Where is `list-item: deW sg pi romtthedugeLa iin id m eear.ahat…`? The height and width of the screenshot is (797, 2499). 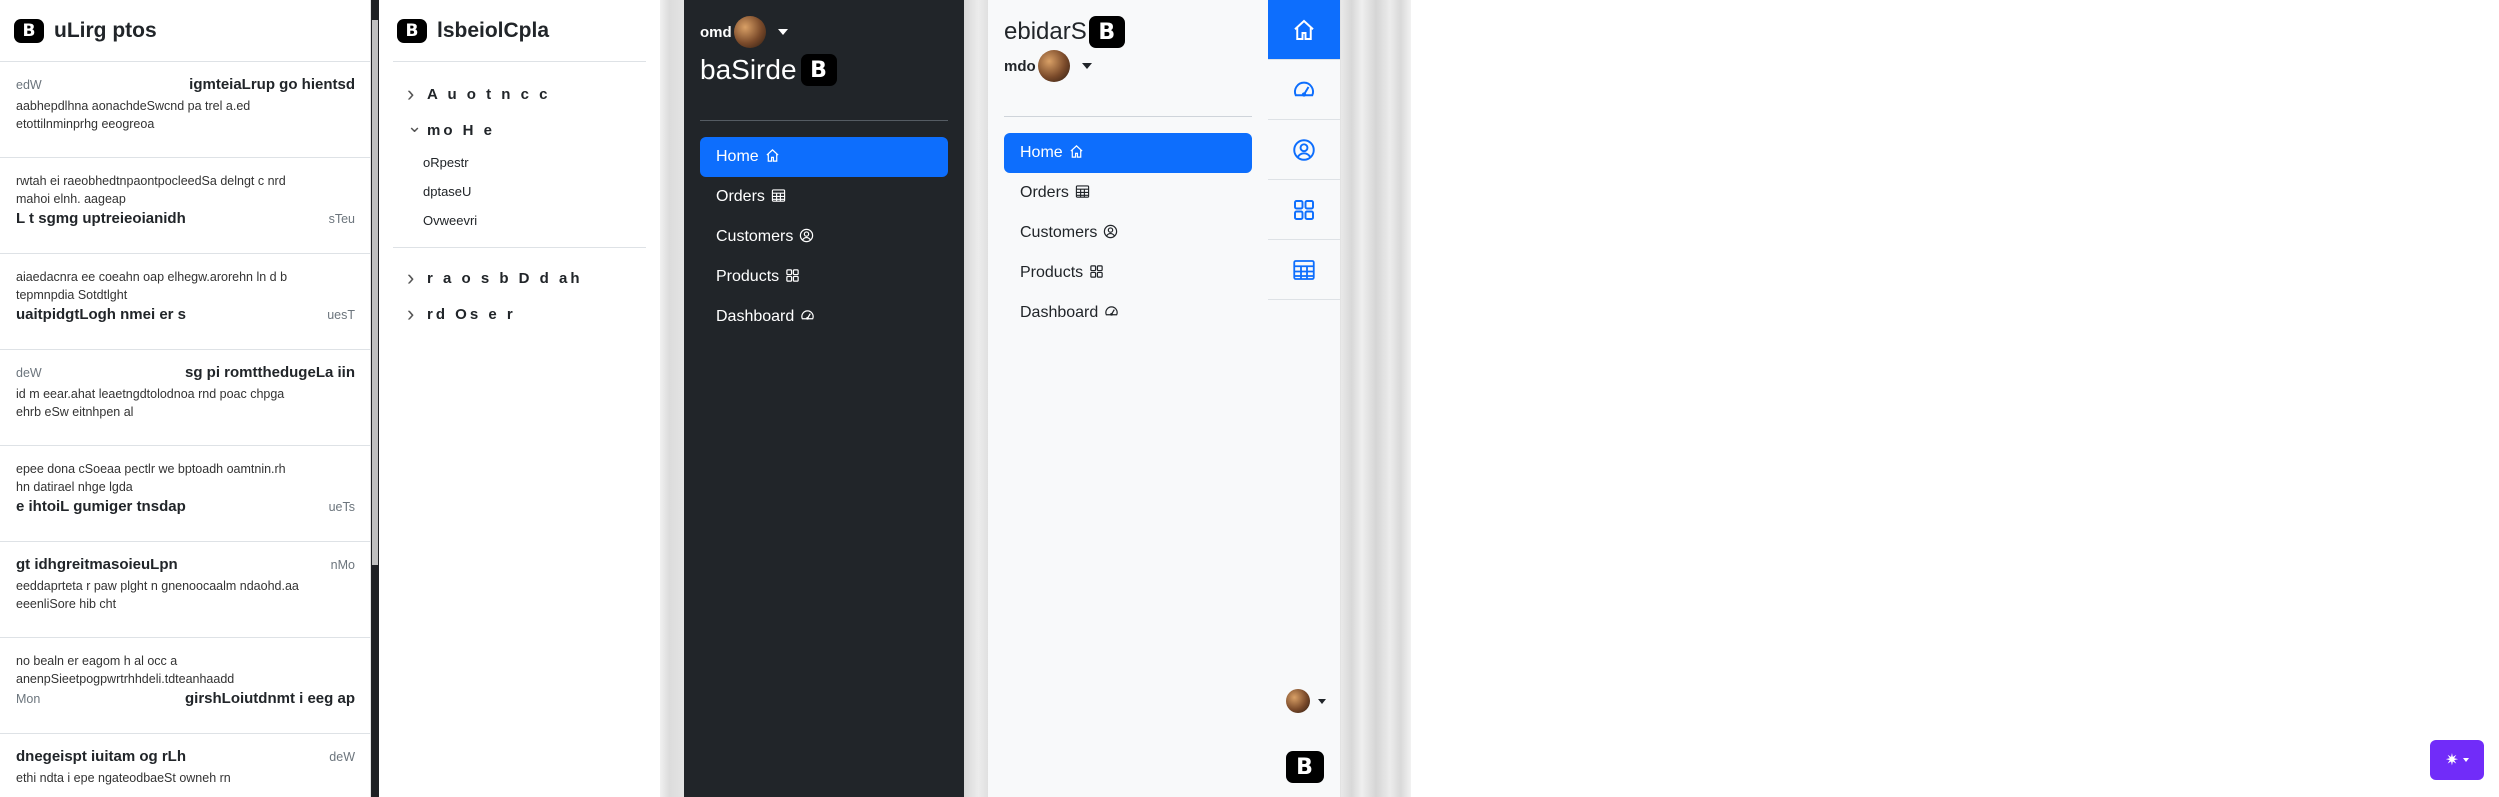 list-item: deW sg pi romtthedugeLa iin id m eear.ahat… is located at coordinates (185, 398).